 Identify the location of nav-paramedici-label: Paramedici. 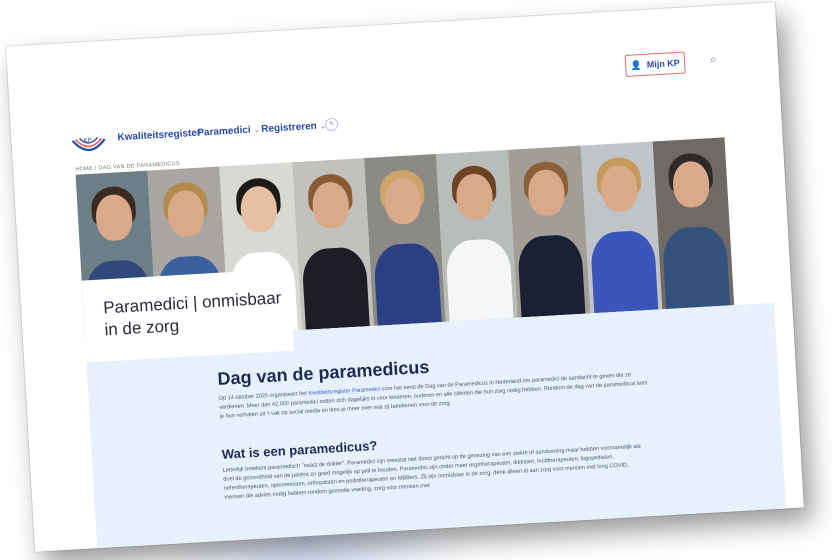
(224, 131).